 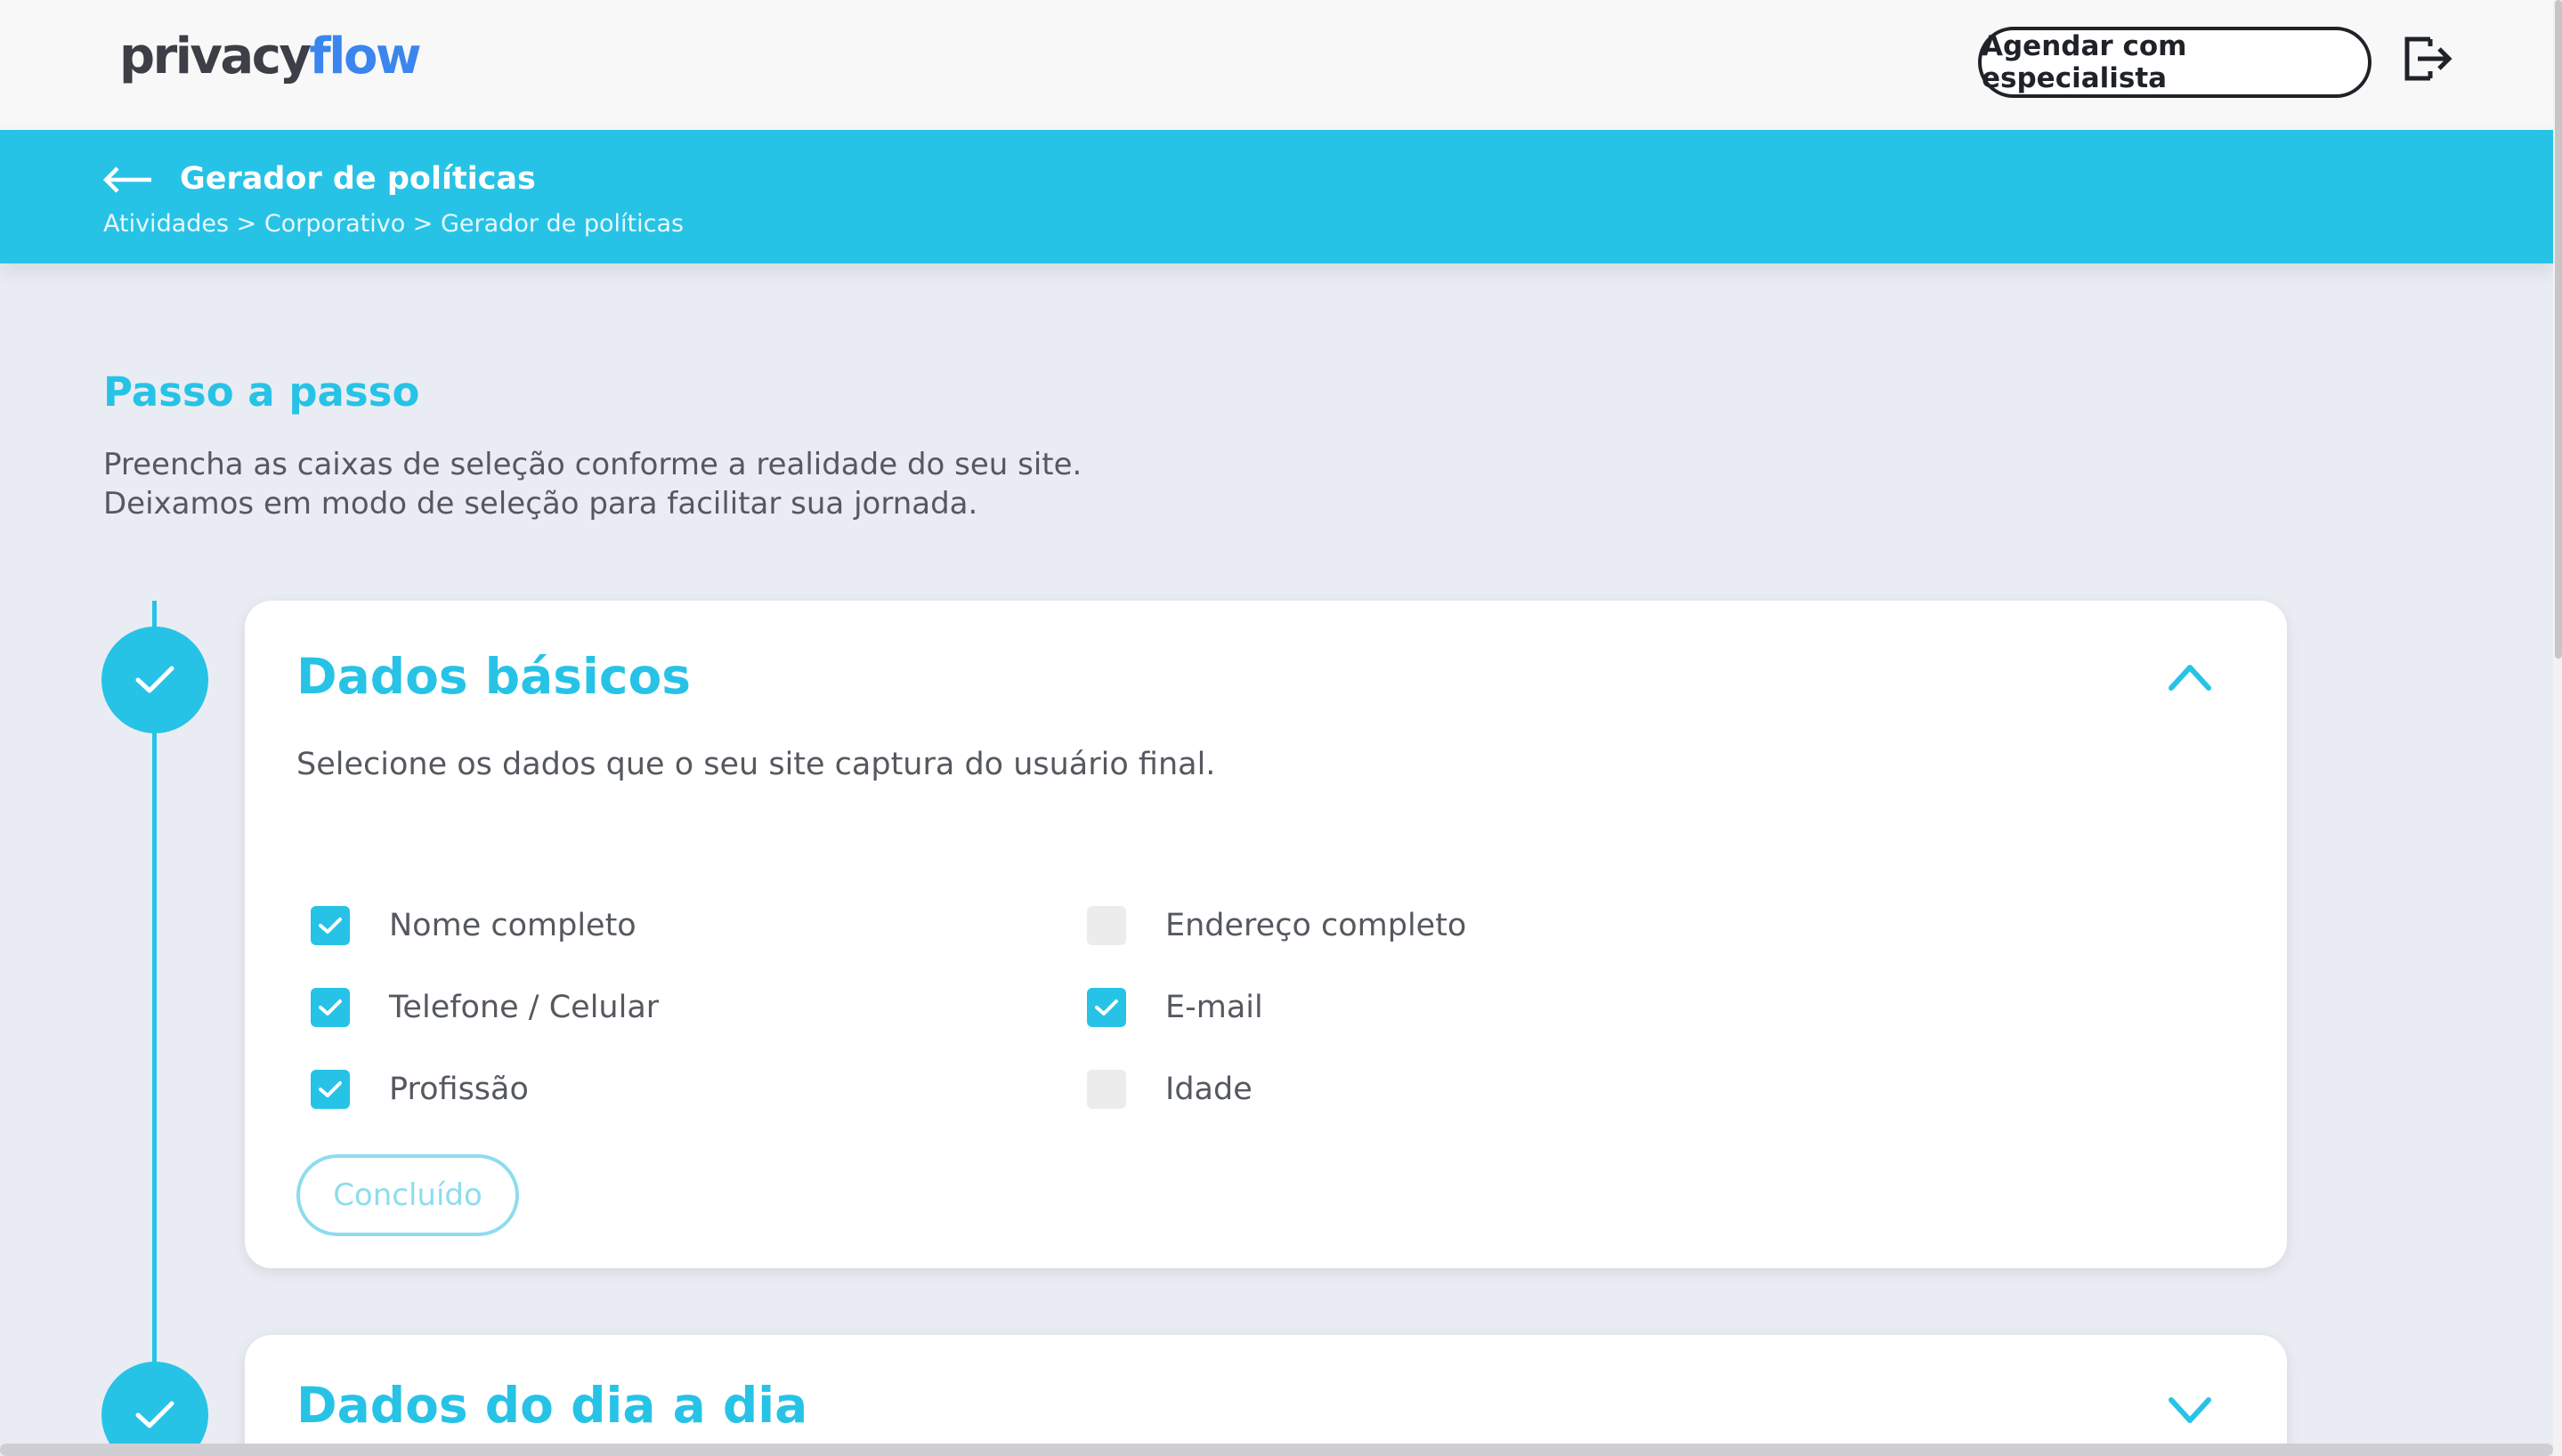 What do you see at coordinates (494, 676) in the screenshot?
I see `card-title: Dados básicos` at bounding box center [494, 676].